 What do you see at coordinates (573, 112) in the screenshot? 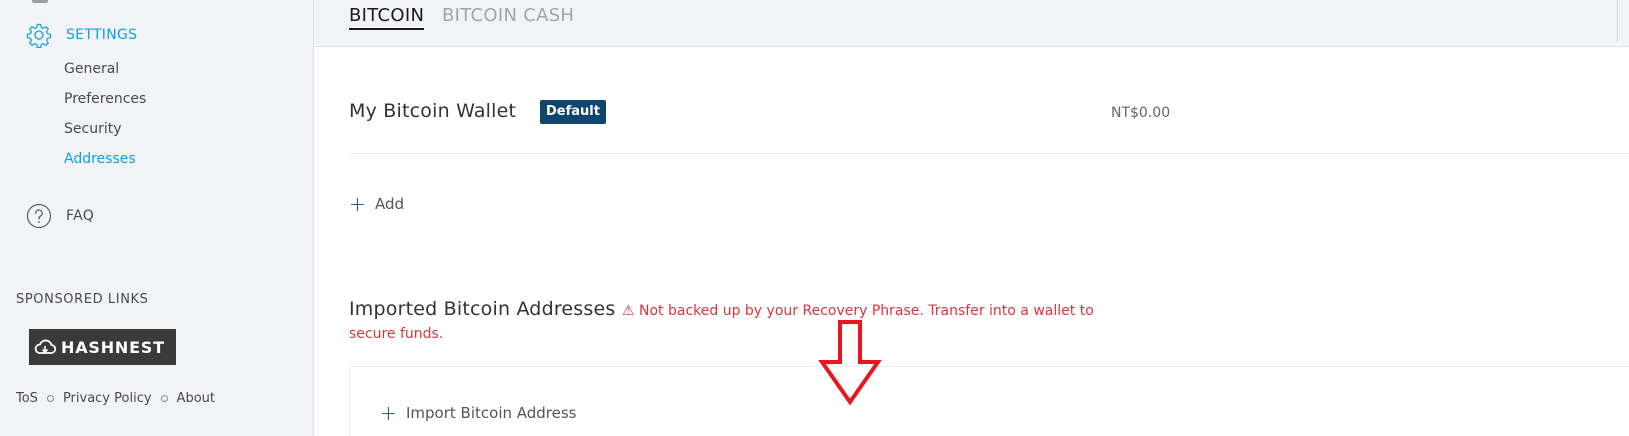
I see `default-badge: Default` at bounding box center [573, 112].